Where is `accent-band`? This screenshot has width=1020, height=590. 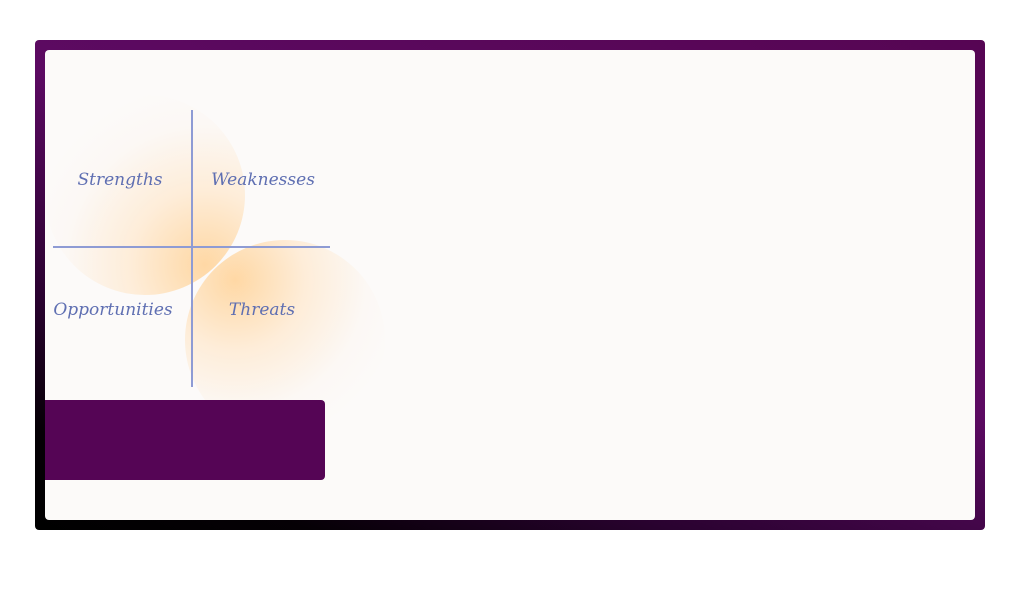
accent-band is located at coordinates (185, 440).